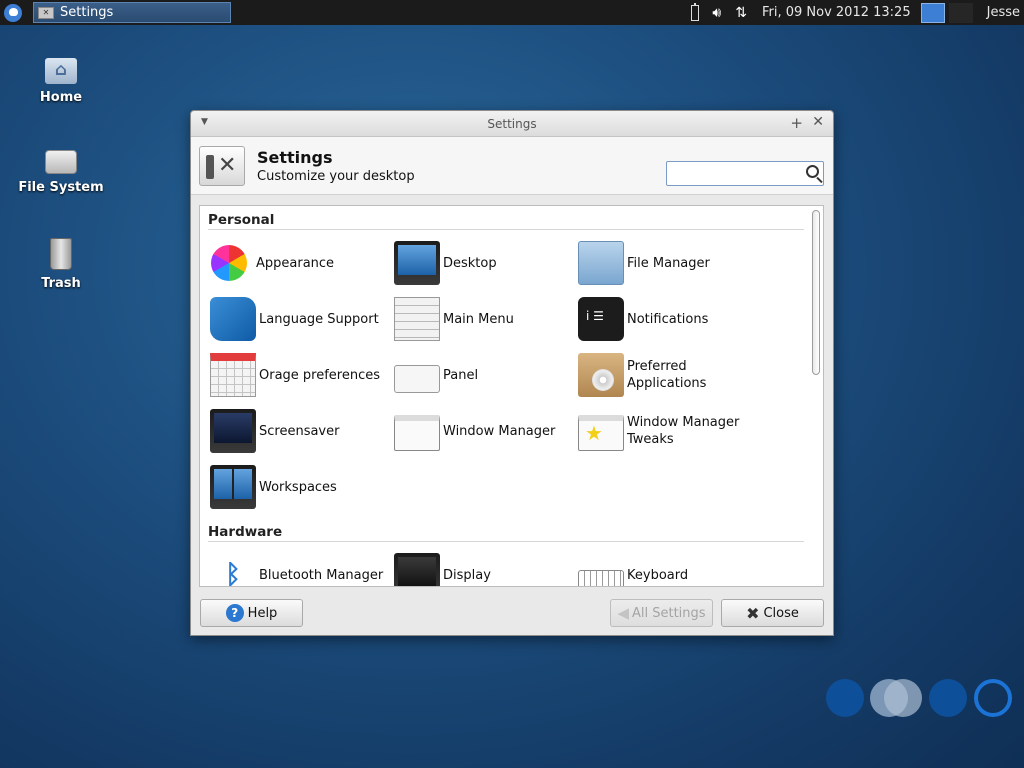 The image size is (1024, 768). What do you see at coordinates (233, 431) in the screenshot?
I see `screensaver-icon` at bounding box center [233, 431].